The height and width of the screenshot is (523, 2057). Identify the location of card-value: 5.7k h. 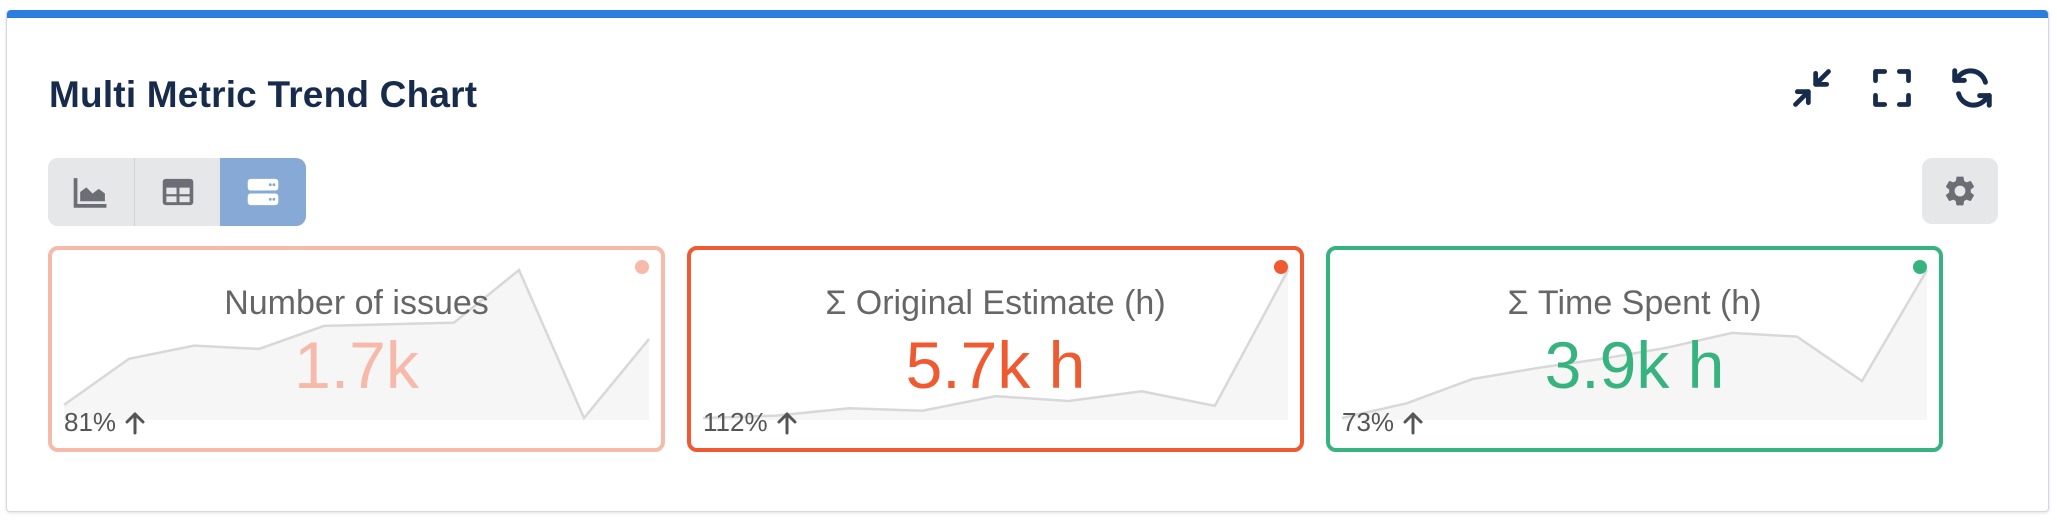
(995, 365).